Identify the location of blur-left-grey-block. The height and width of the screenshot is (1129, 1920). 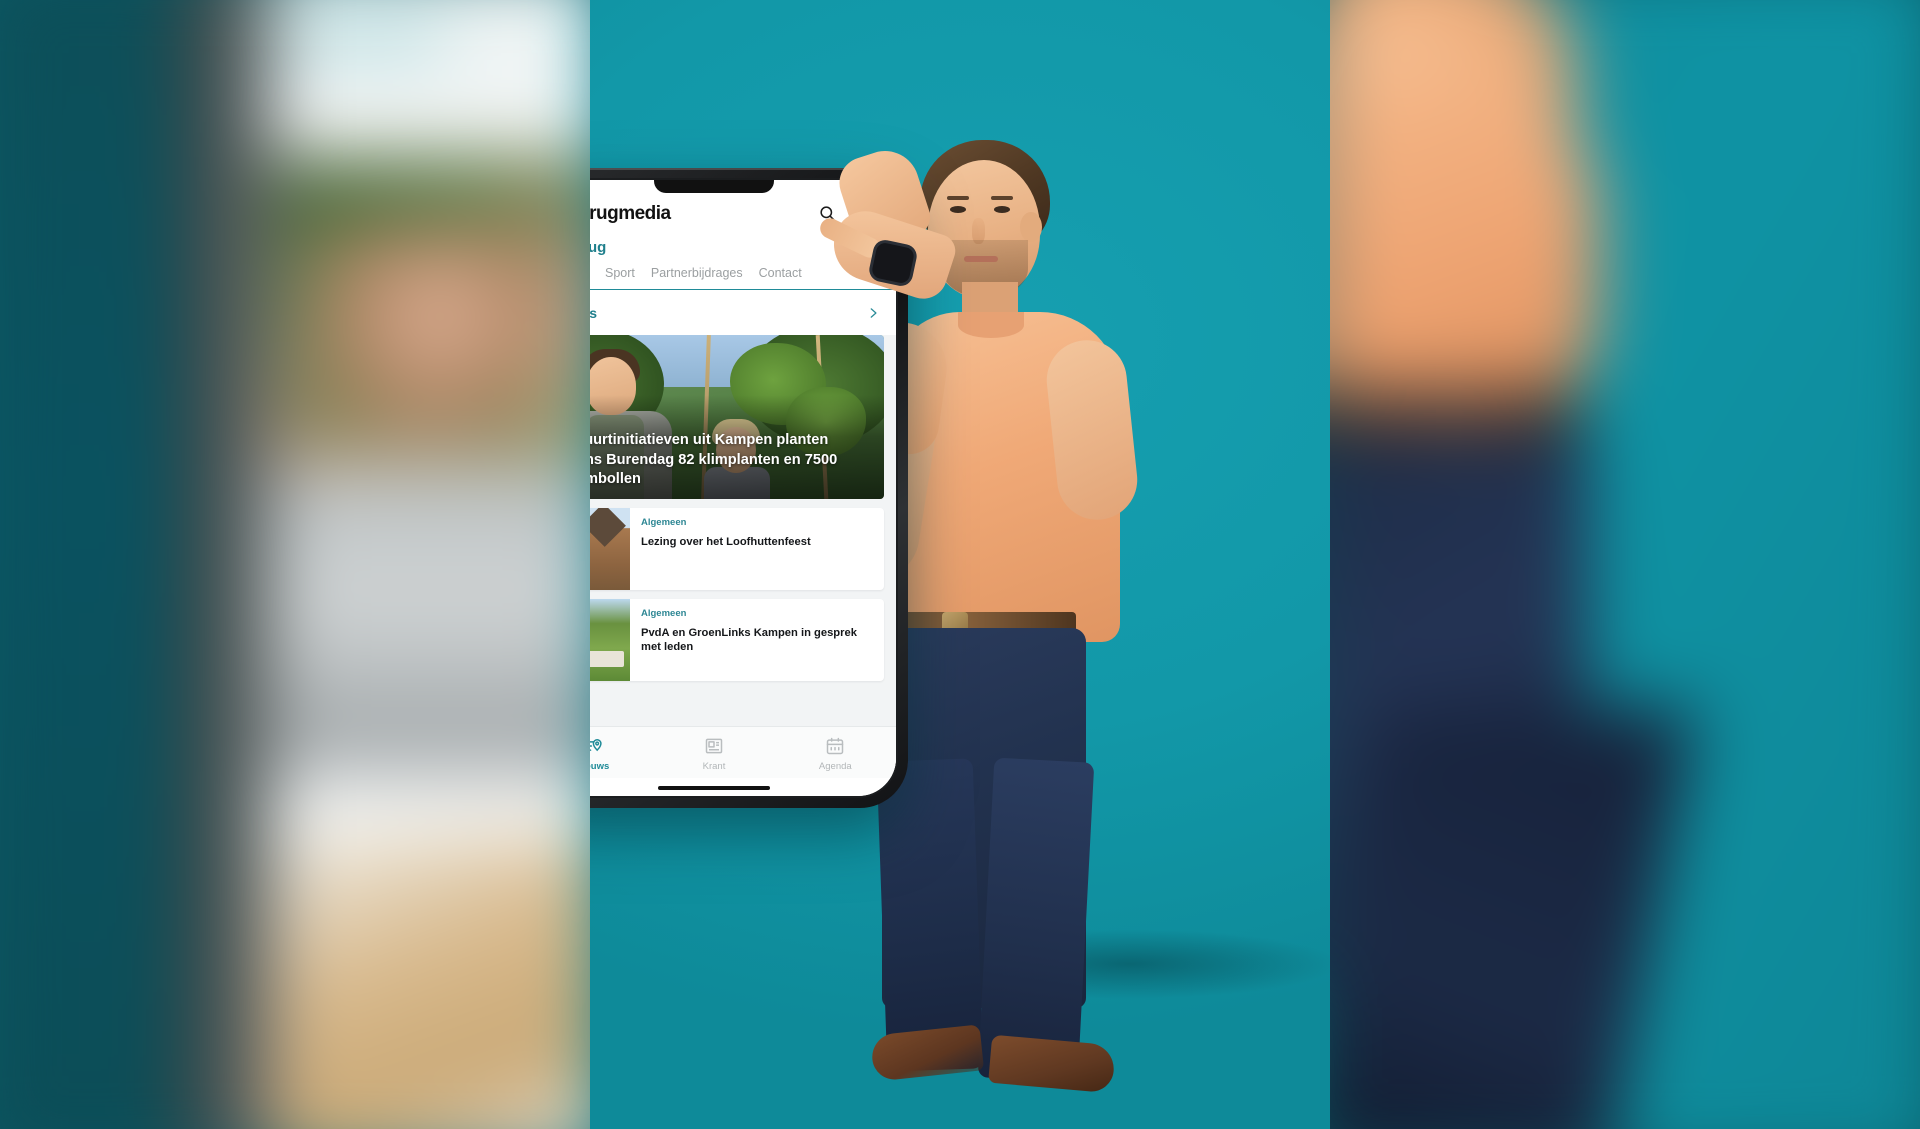
(435, 618).